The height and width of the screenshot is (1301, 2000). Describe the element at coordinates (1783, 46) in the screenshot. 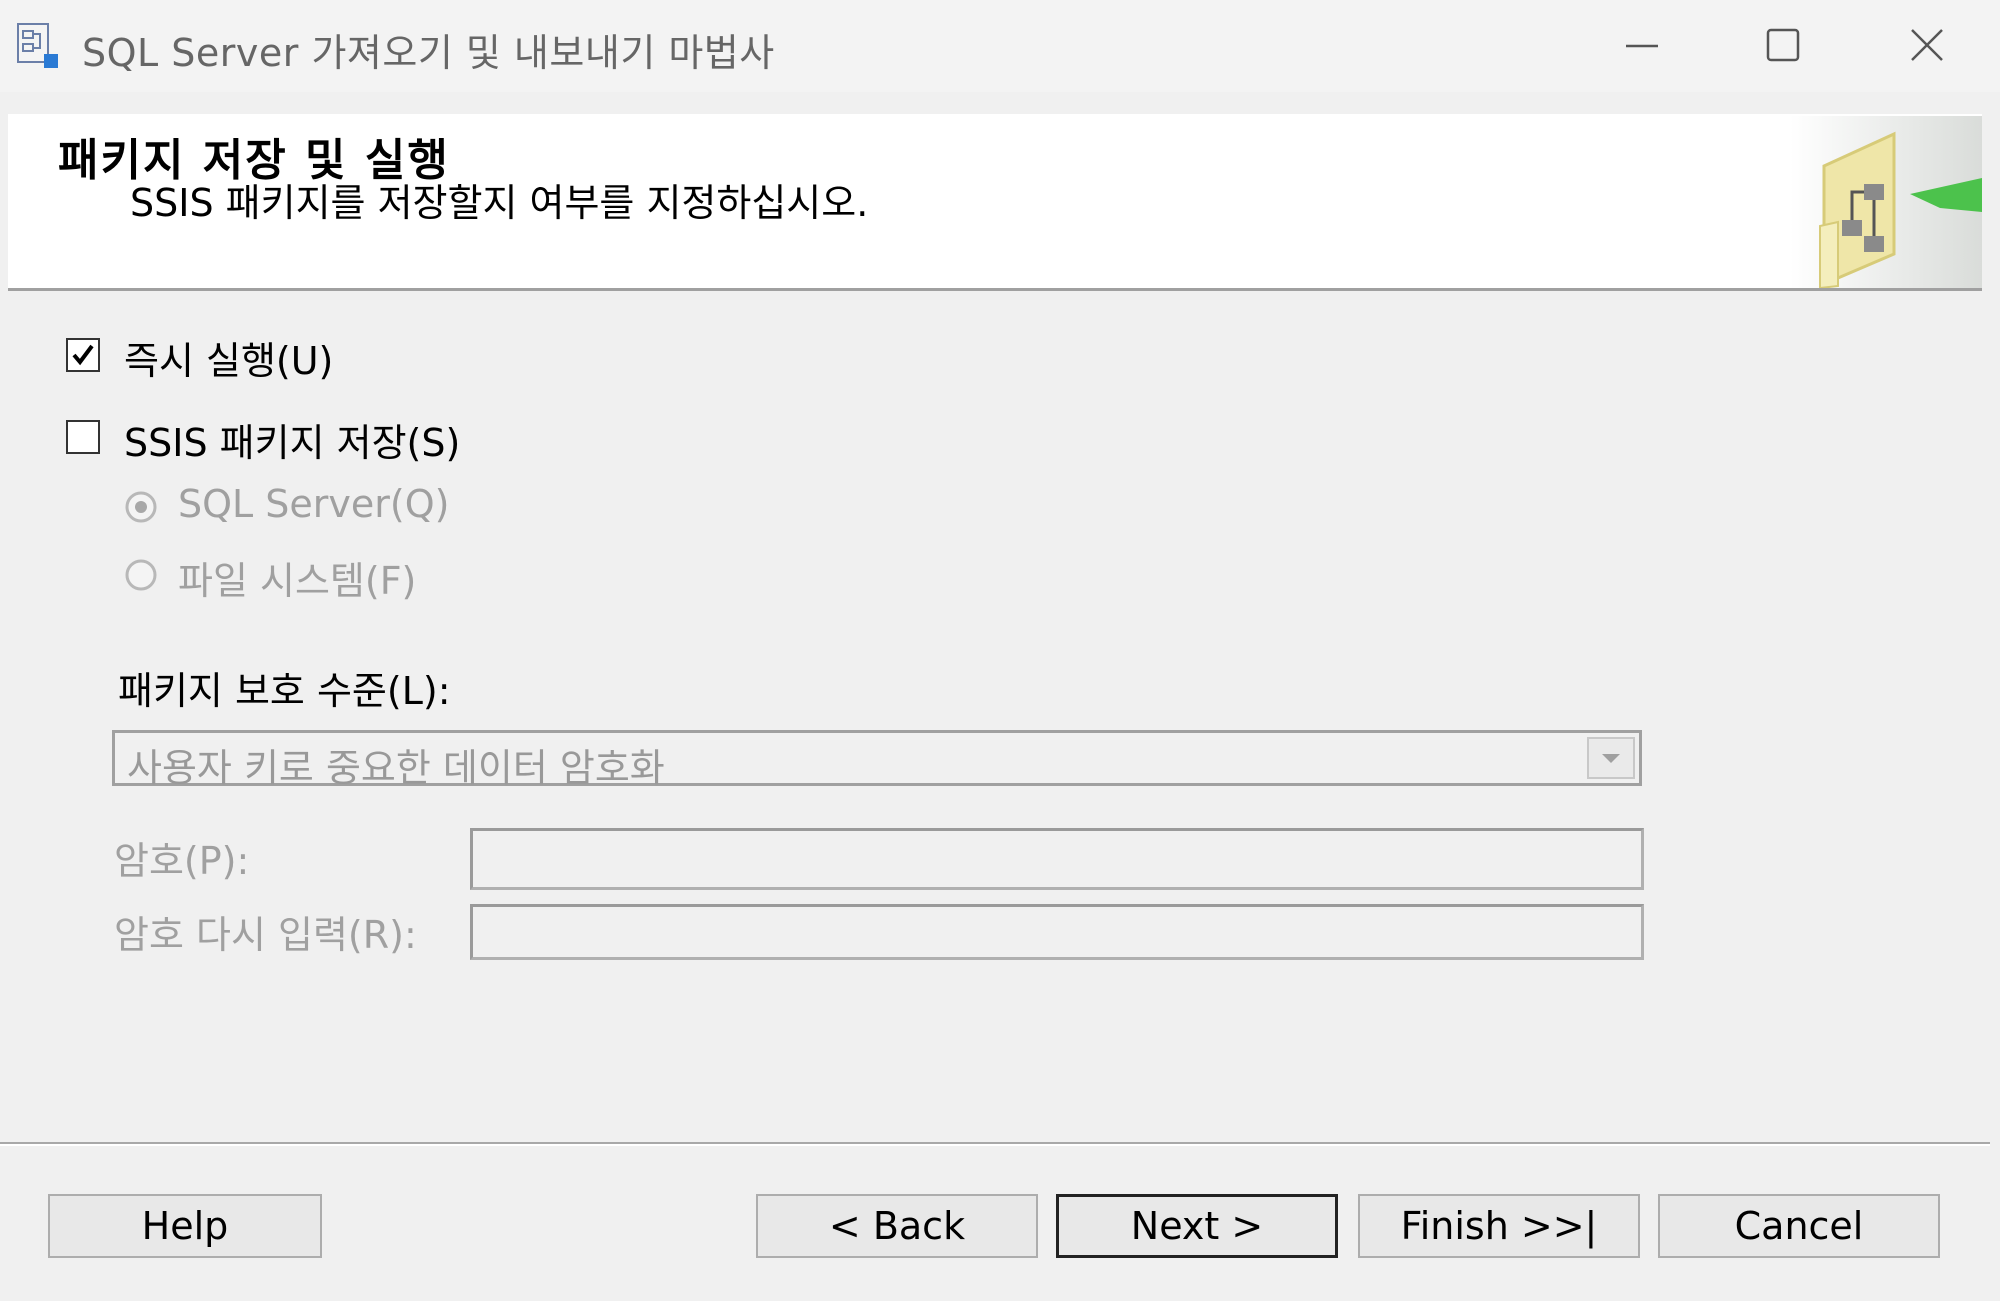

I see `maximize-icon` at that location.